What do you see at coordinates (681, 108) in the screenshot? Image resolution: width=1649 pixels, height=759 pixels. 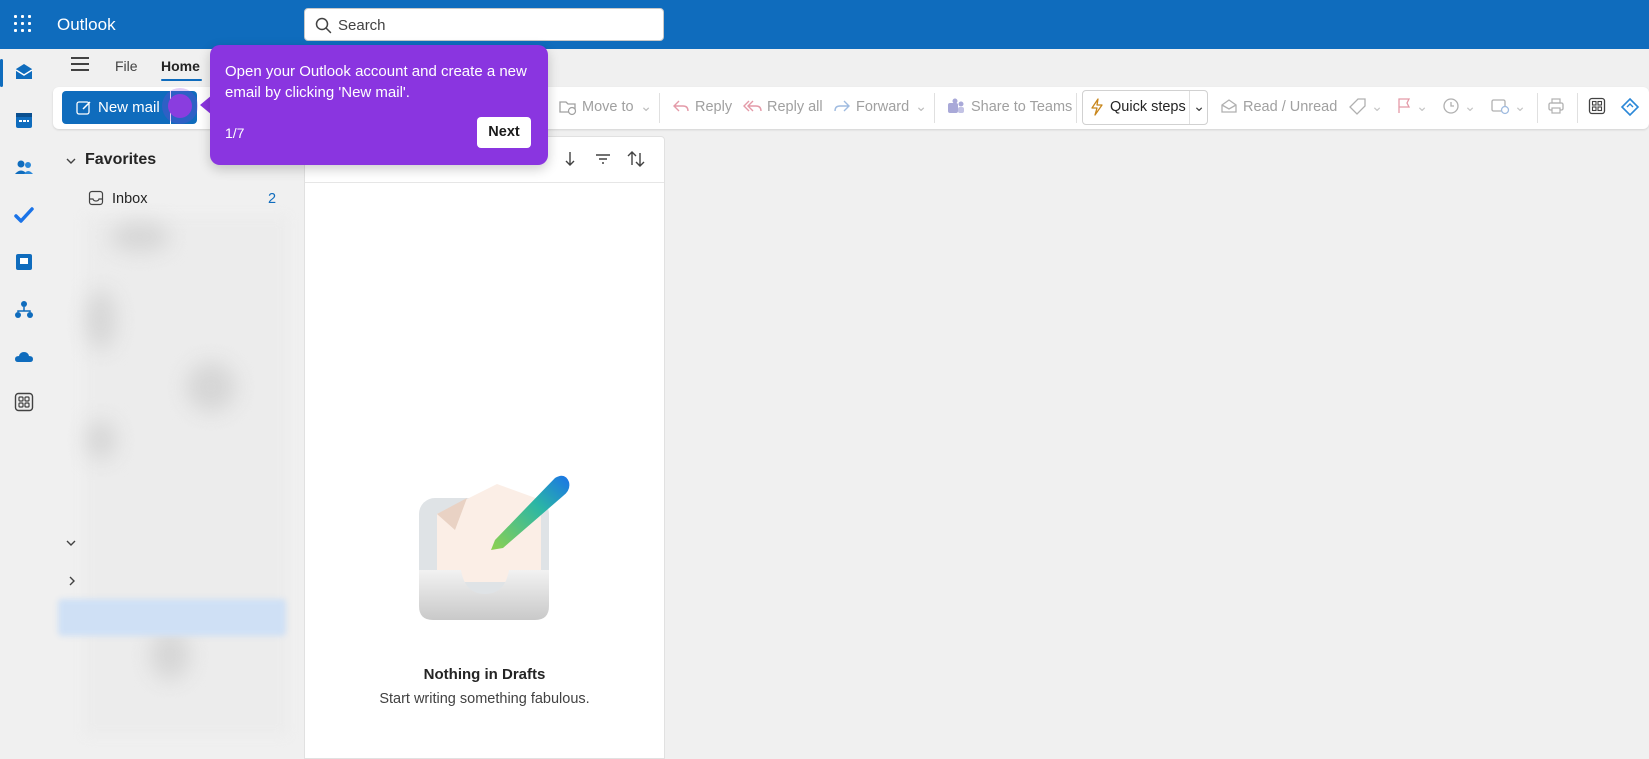 I see `reply-icon` at bounding box center [681, 108].